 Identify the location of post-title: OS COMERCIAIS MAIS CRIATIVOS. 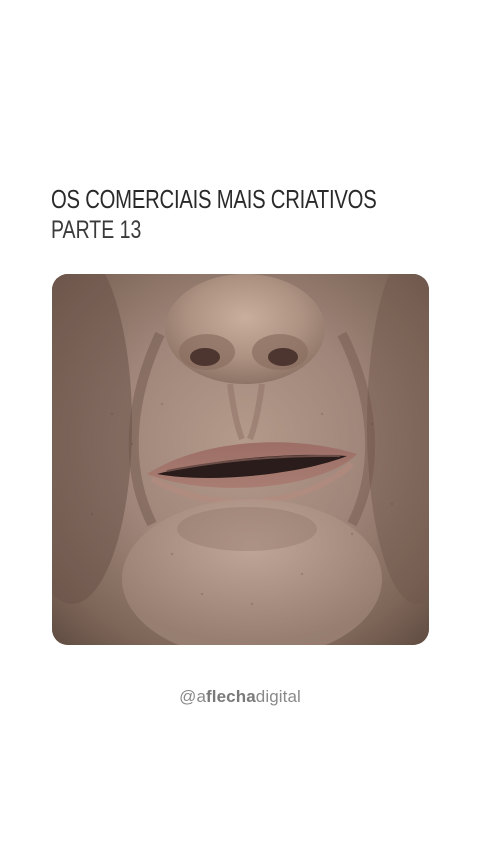
(214, 199).